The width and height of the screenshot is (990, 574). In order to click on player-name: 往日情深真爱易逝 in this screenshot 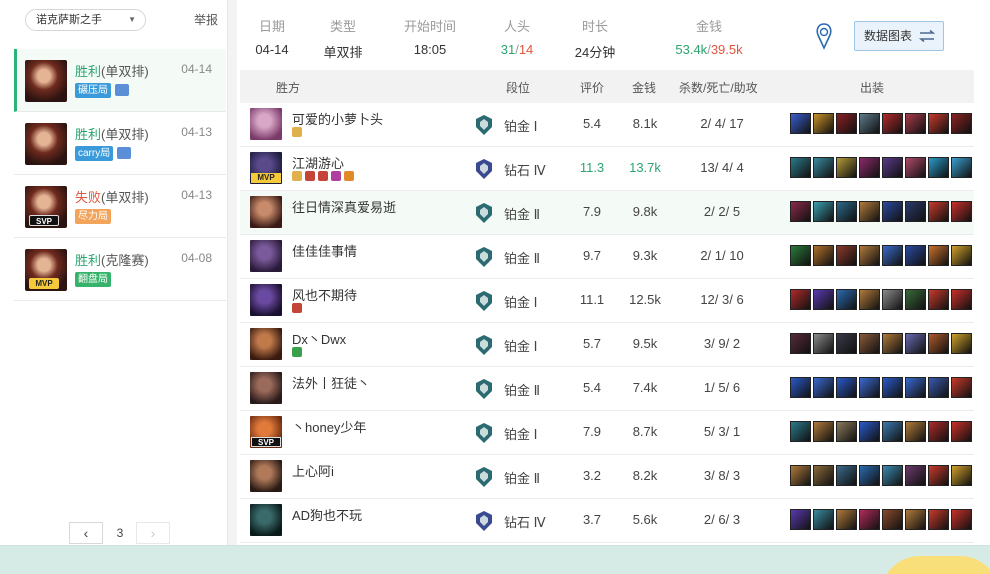, I will do `click(344, 206)`.